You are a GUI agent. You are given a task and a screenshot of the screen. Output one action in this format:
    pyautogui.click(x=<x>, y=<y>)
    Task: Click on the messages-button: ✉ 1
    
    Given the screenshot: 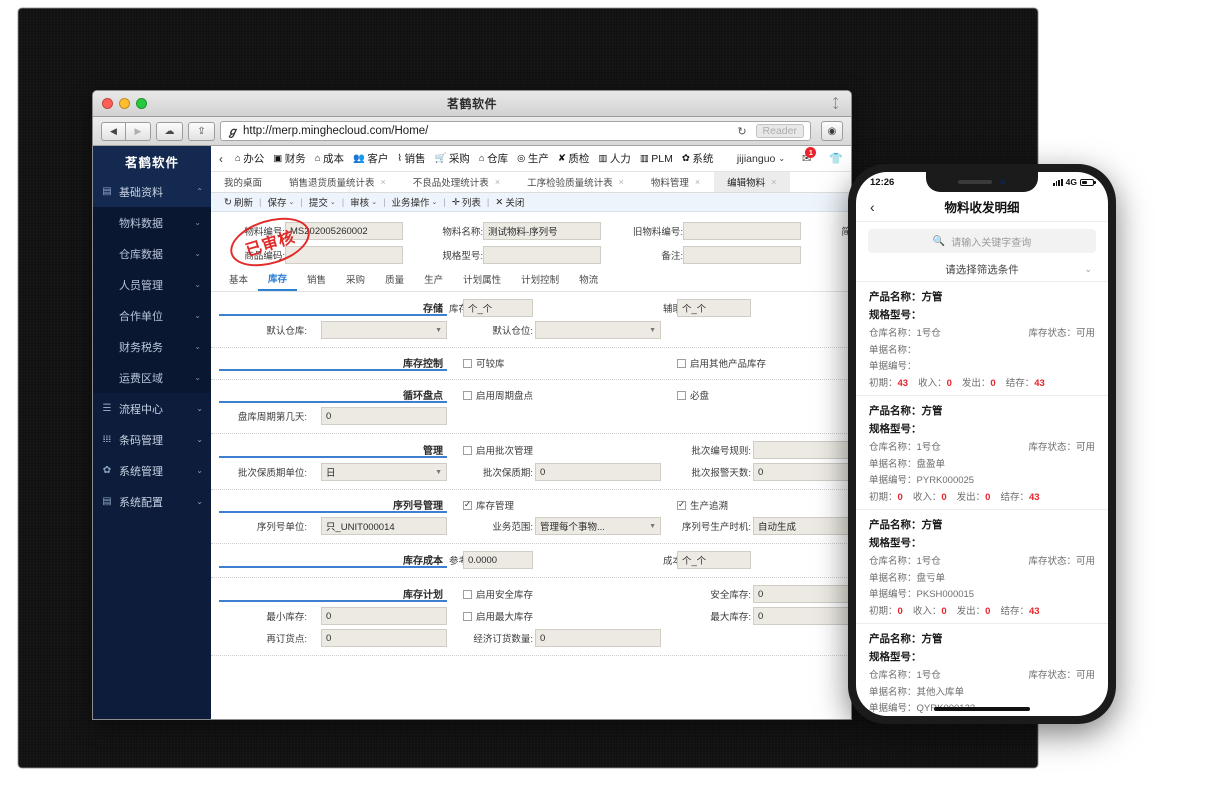 What is the action you would take?
    pyautogui.click(x=809, y=156)
    